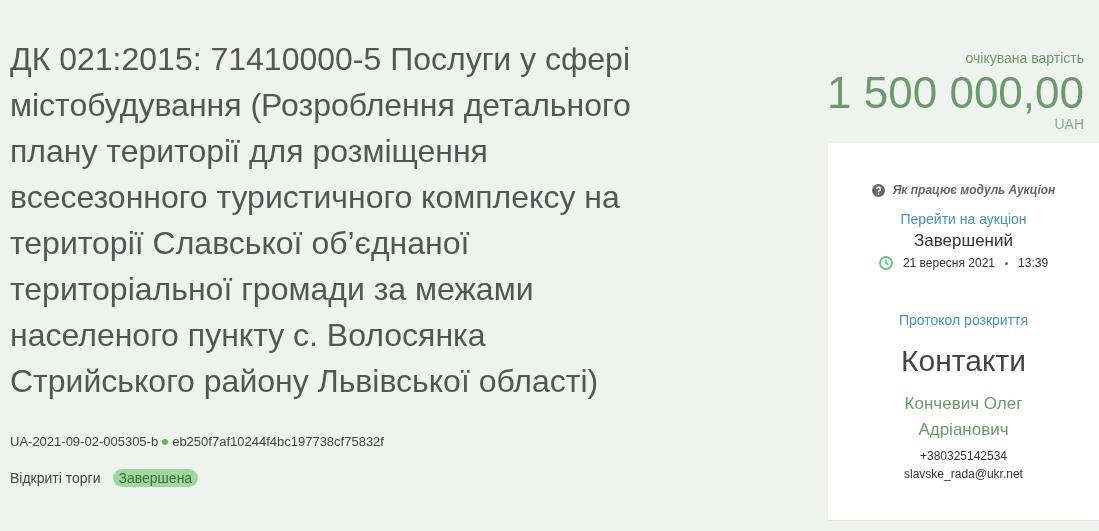 The height and width of the screenshot is (531, 1099). Describe the element at coordinates (55, 478) in the screenshot. I see `procedure-type: Відкриті торги` at that location.